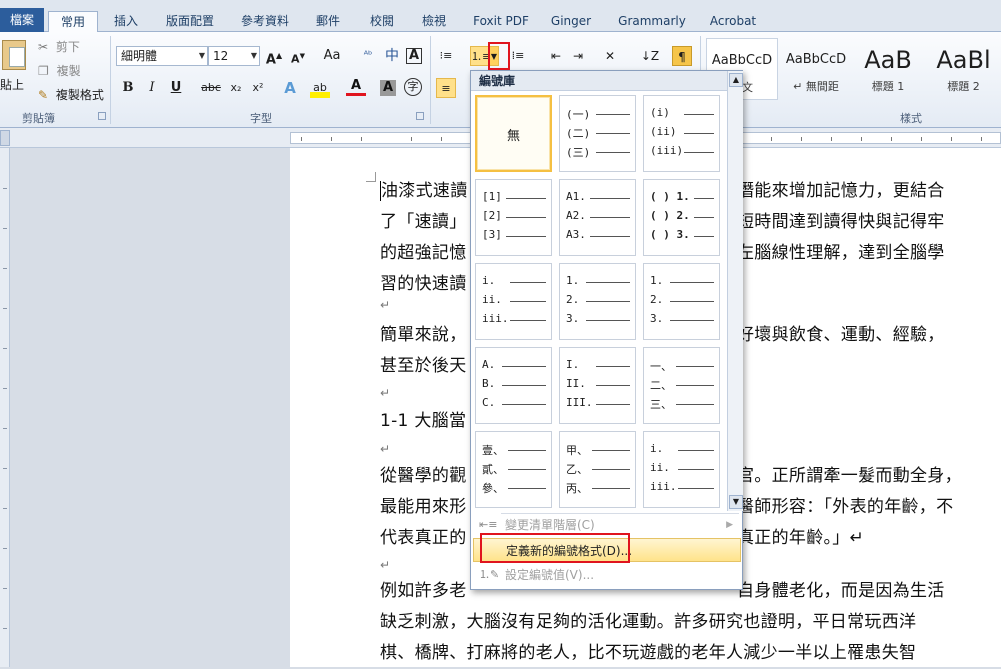 The image size is (1001, 669). What do you see at coordinates (597, 385) in the screenshot?
I see `numbering-option: I. II. III.` at bounding box center [597, 385].